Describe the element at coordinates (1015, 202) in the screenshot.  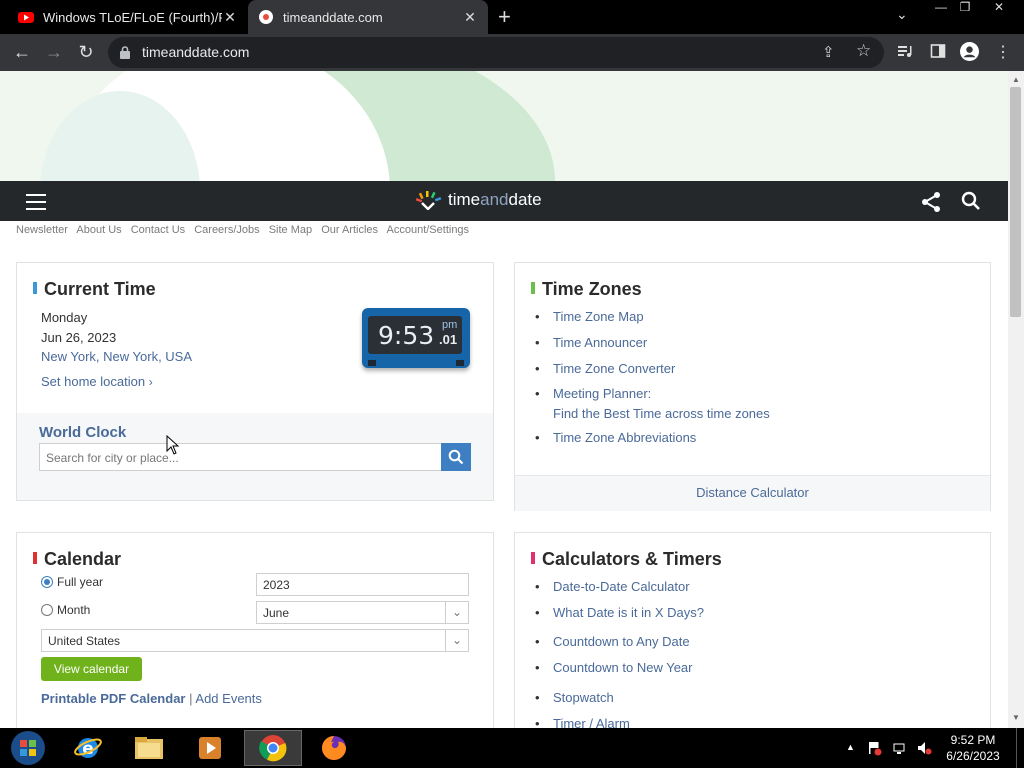
I see `scrollbar-thumb` at that location.